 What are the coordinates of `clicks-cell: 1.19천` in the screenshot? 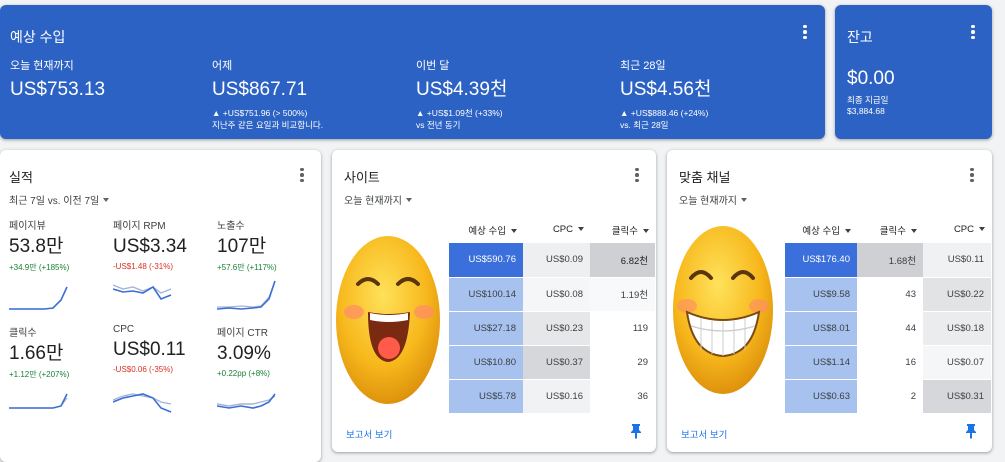 It's located at (622, 294).